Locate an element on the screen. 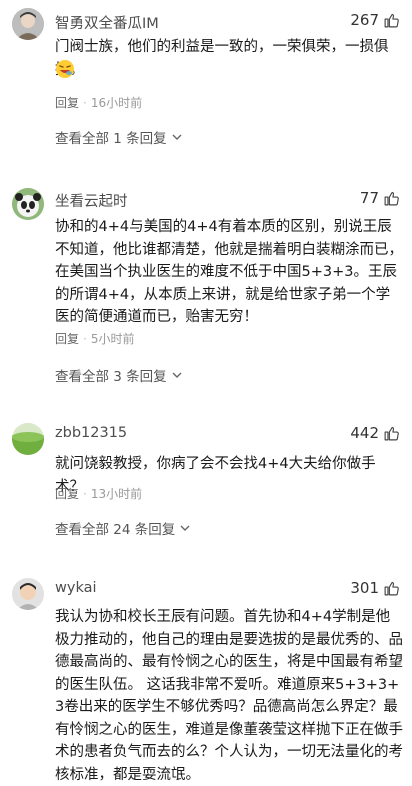  laughing-emoji-icon is located at coordinates (65, 69).